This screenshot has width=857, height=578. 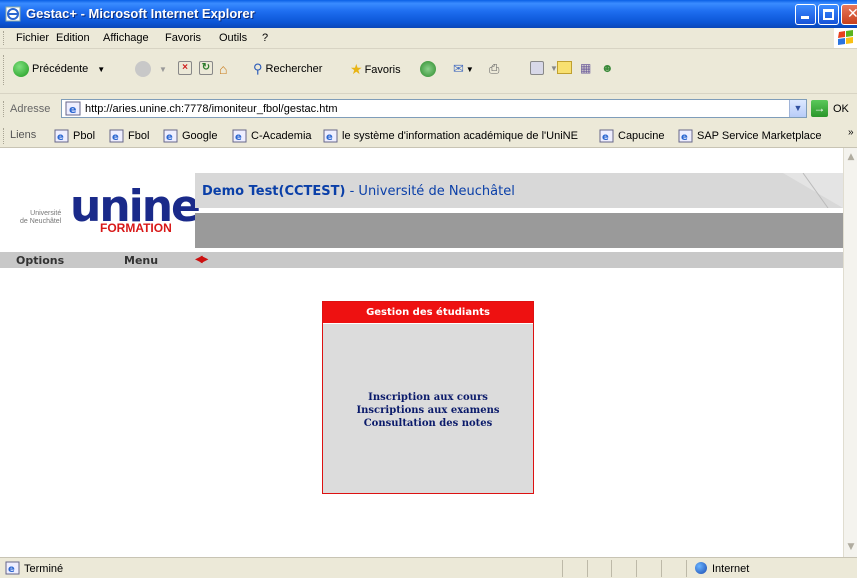 What do you see at coordinates (356, 69) in the screenshot?
I see `favorites-star-icon: ★` at bounding box center [356, 69].